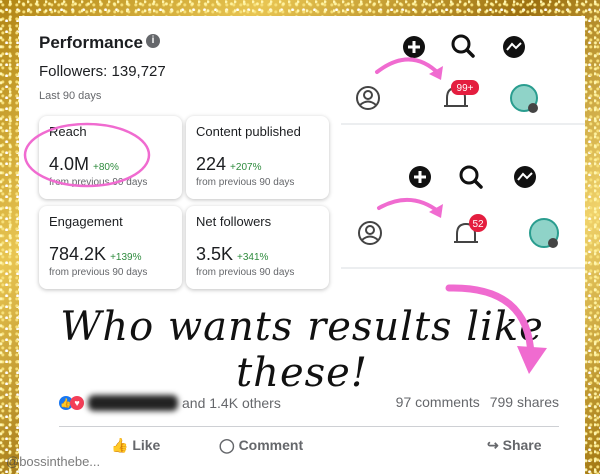  Describe the element at coordinates (496, 329) in the screenshot. I see `pink-arrow-large` at that location.